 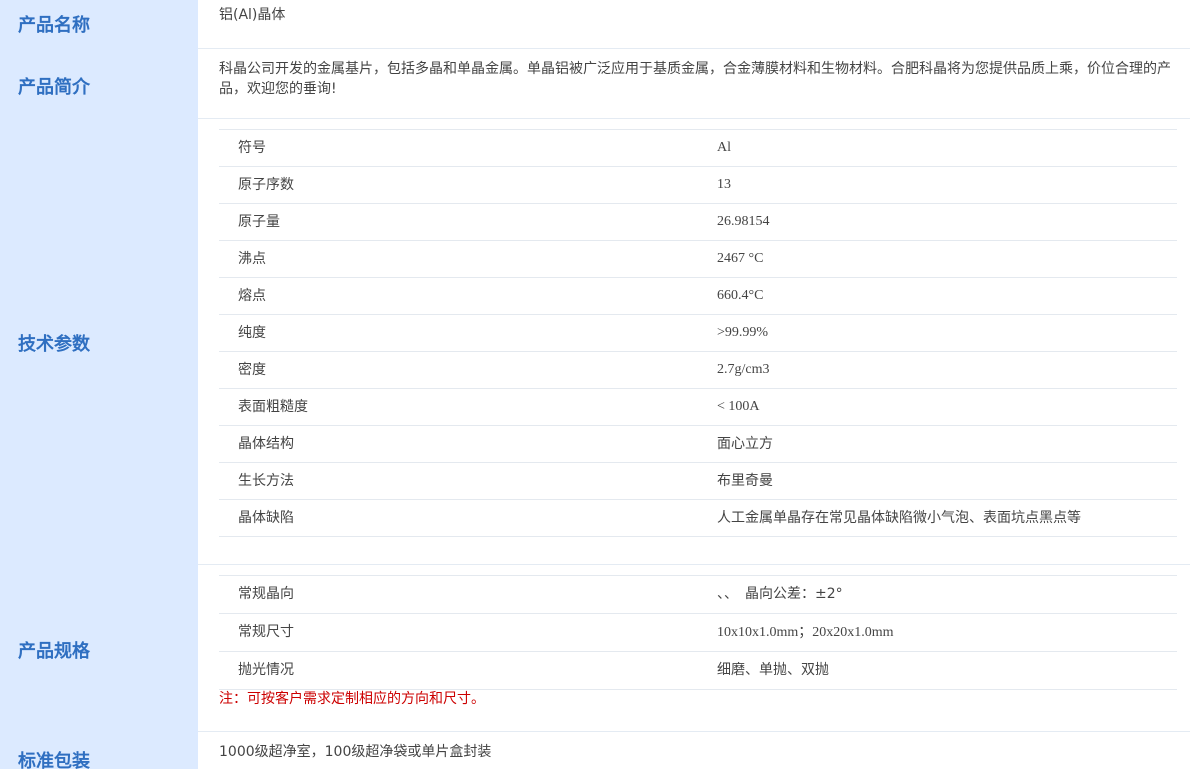 What do you see at coordinates (740, 295) in the screenshot?
I see `spec-value: 660.4°C` at bounding box center [740, 295].